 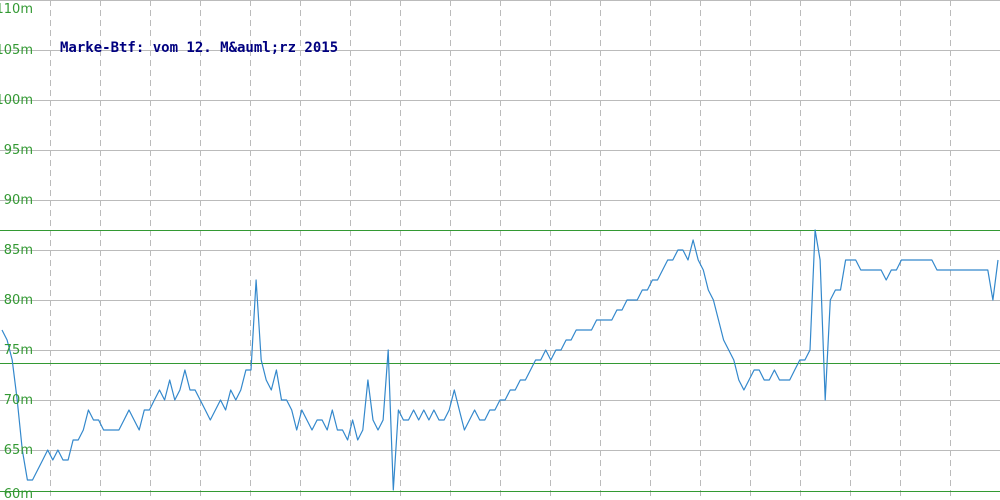 I want to click on chart-title: Marke-Btf: vom 12. M&auml;rz 2015, so click(x=199, y=48).